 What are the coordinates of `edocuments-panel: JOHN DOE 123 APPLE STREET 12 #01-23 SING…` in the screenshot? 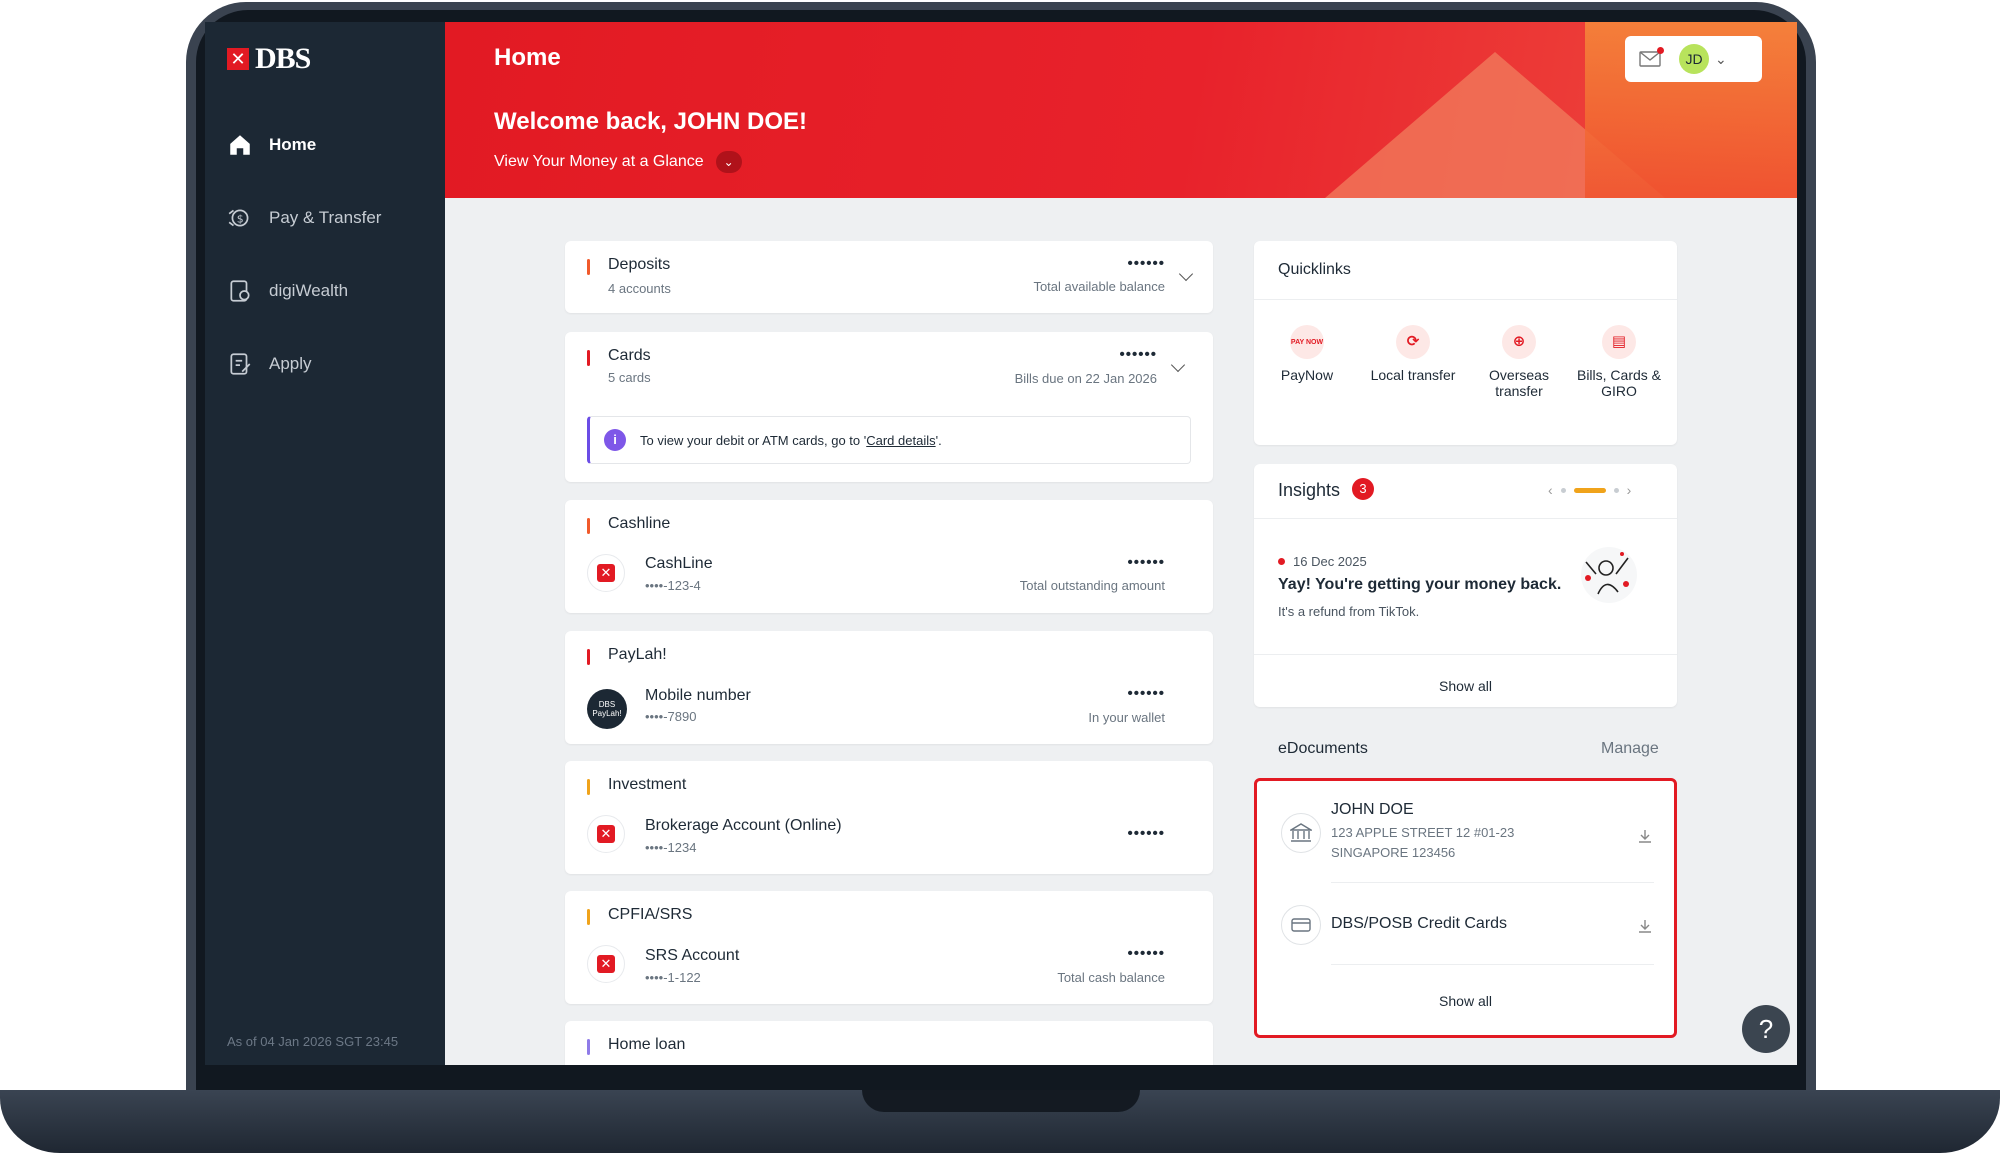 It's located at (1465, 908).